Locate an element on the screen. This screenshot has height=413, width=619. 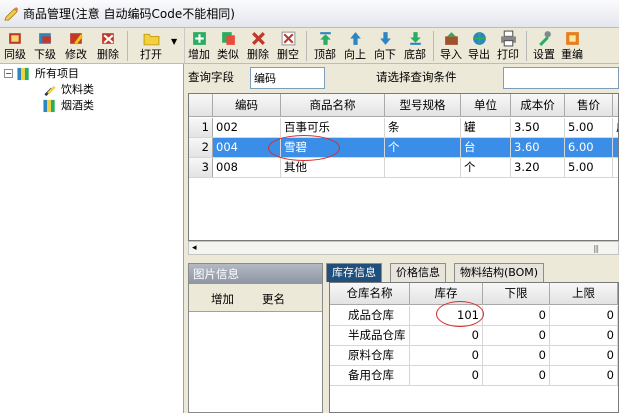
product-table-header: 编码 商品名称 型号规格 单位 成本价 售价 is located at coordinates (403, 105).